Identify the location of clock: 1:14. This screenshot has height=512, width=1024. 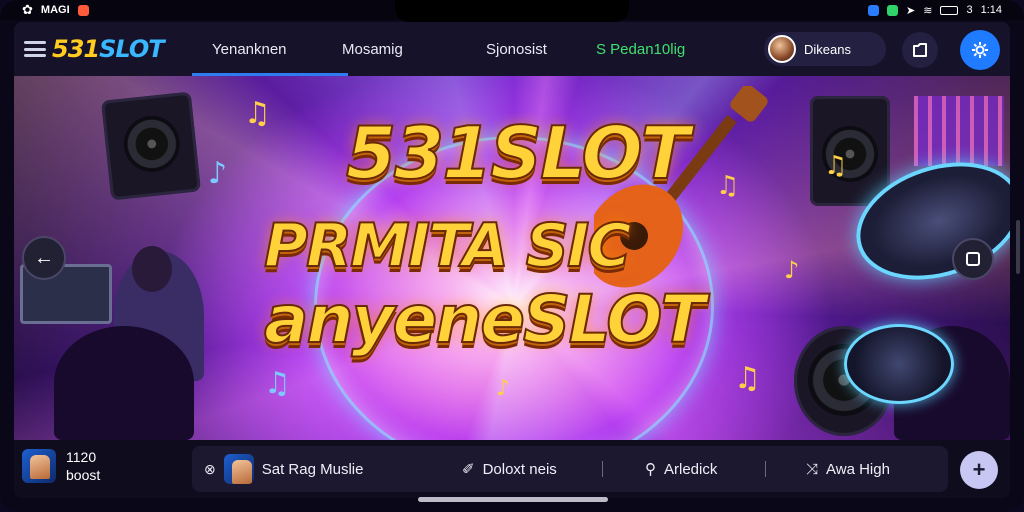
(991, 10).